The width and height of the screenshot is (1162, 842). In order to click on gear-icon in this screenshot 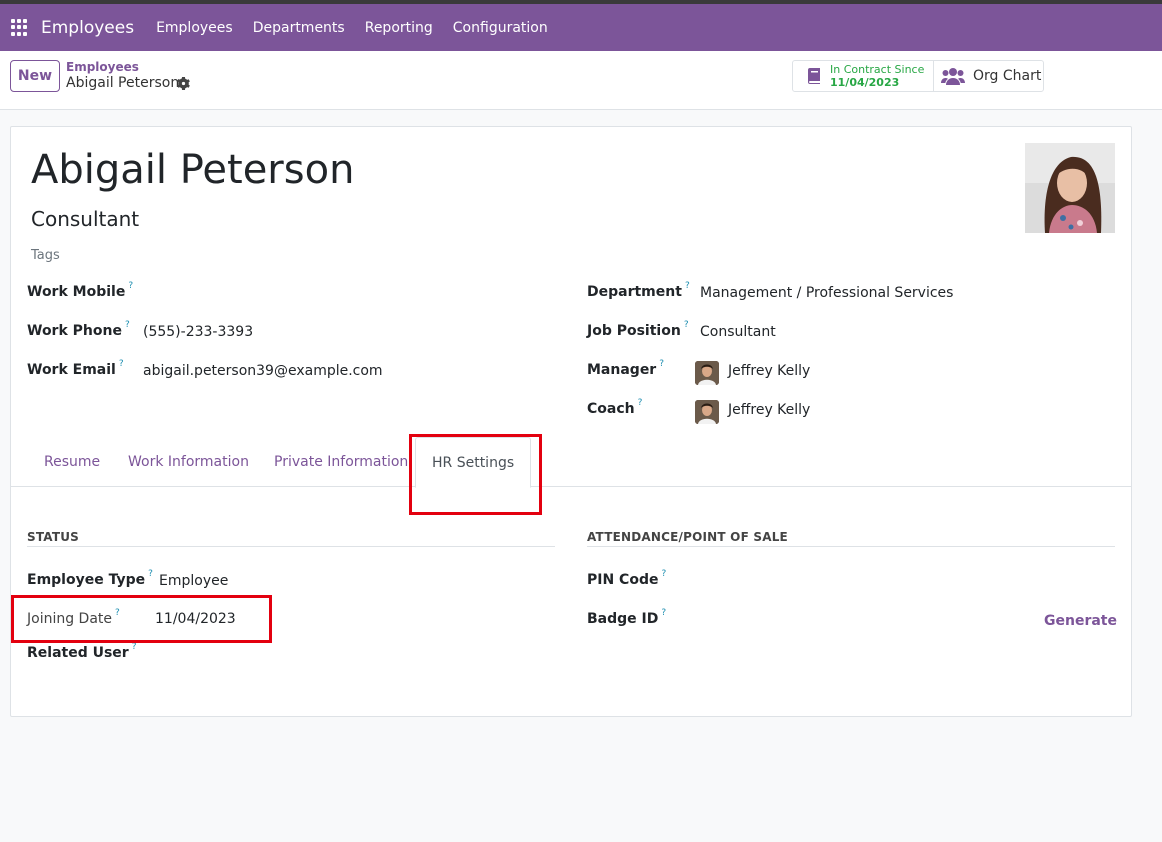, I will do `click(183, 83)`.